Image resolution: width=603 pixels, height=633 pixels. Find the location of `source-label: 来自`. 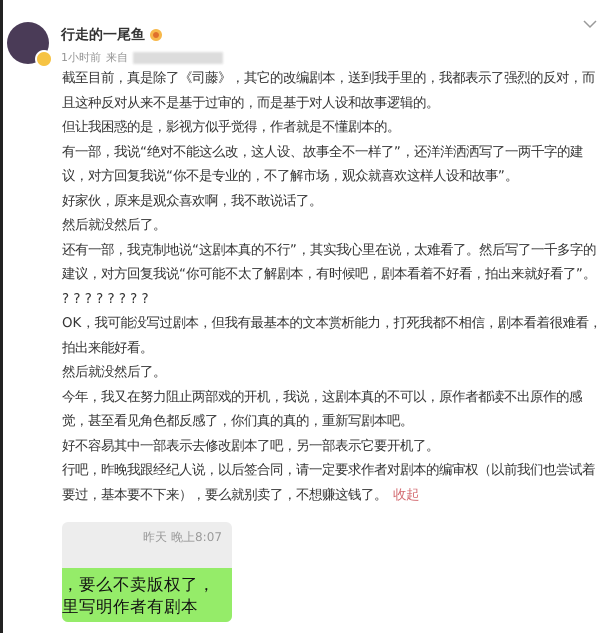

source-label: 来自 is located at coordinates (117, 57).